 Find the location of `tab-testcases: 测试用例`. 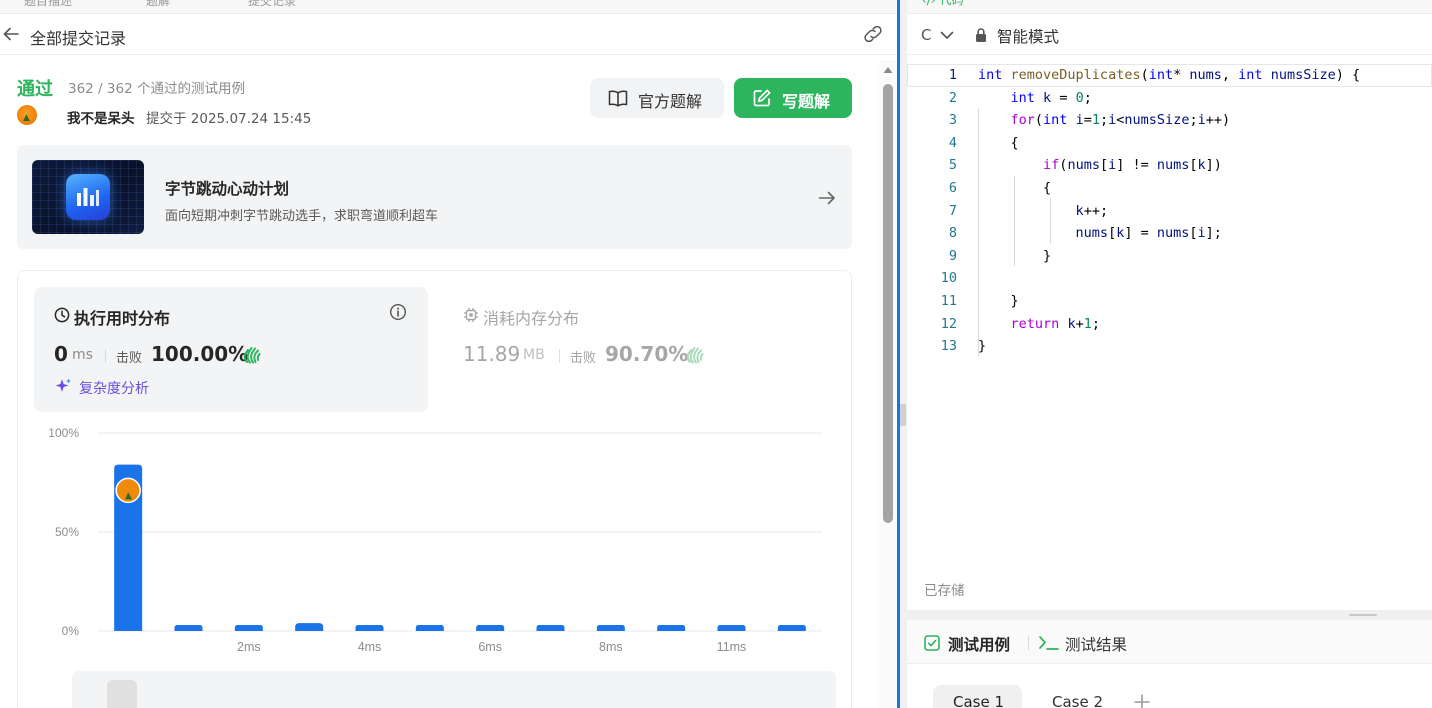

tab-testcases: 测试用例 is located at coordinates (979, 644).